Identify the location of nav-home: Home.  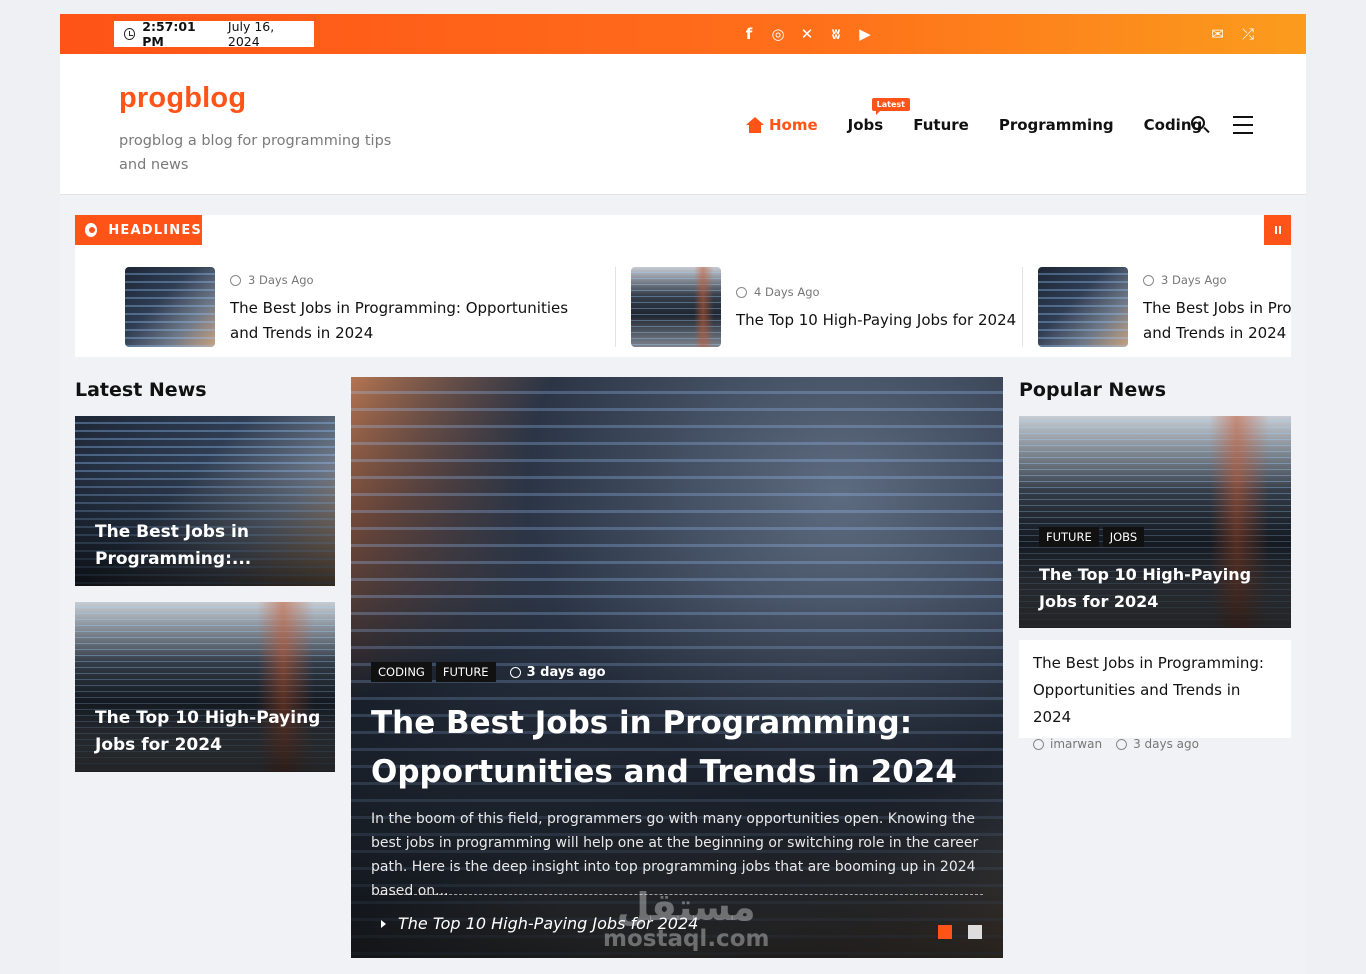
(782, 125).